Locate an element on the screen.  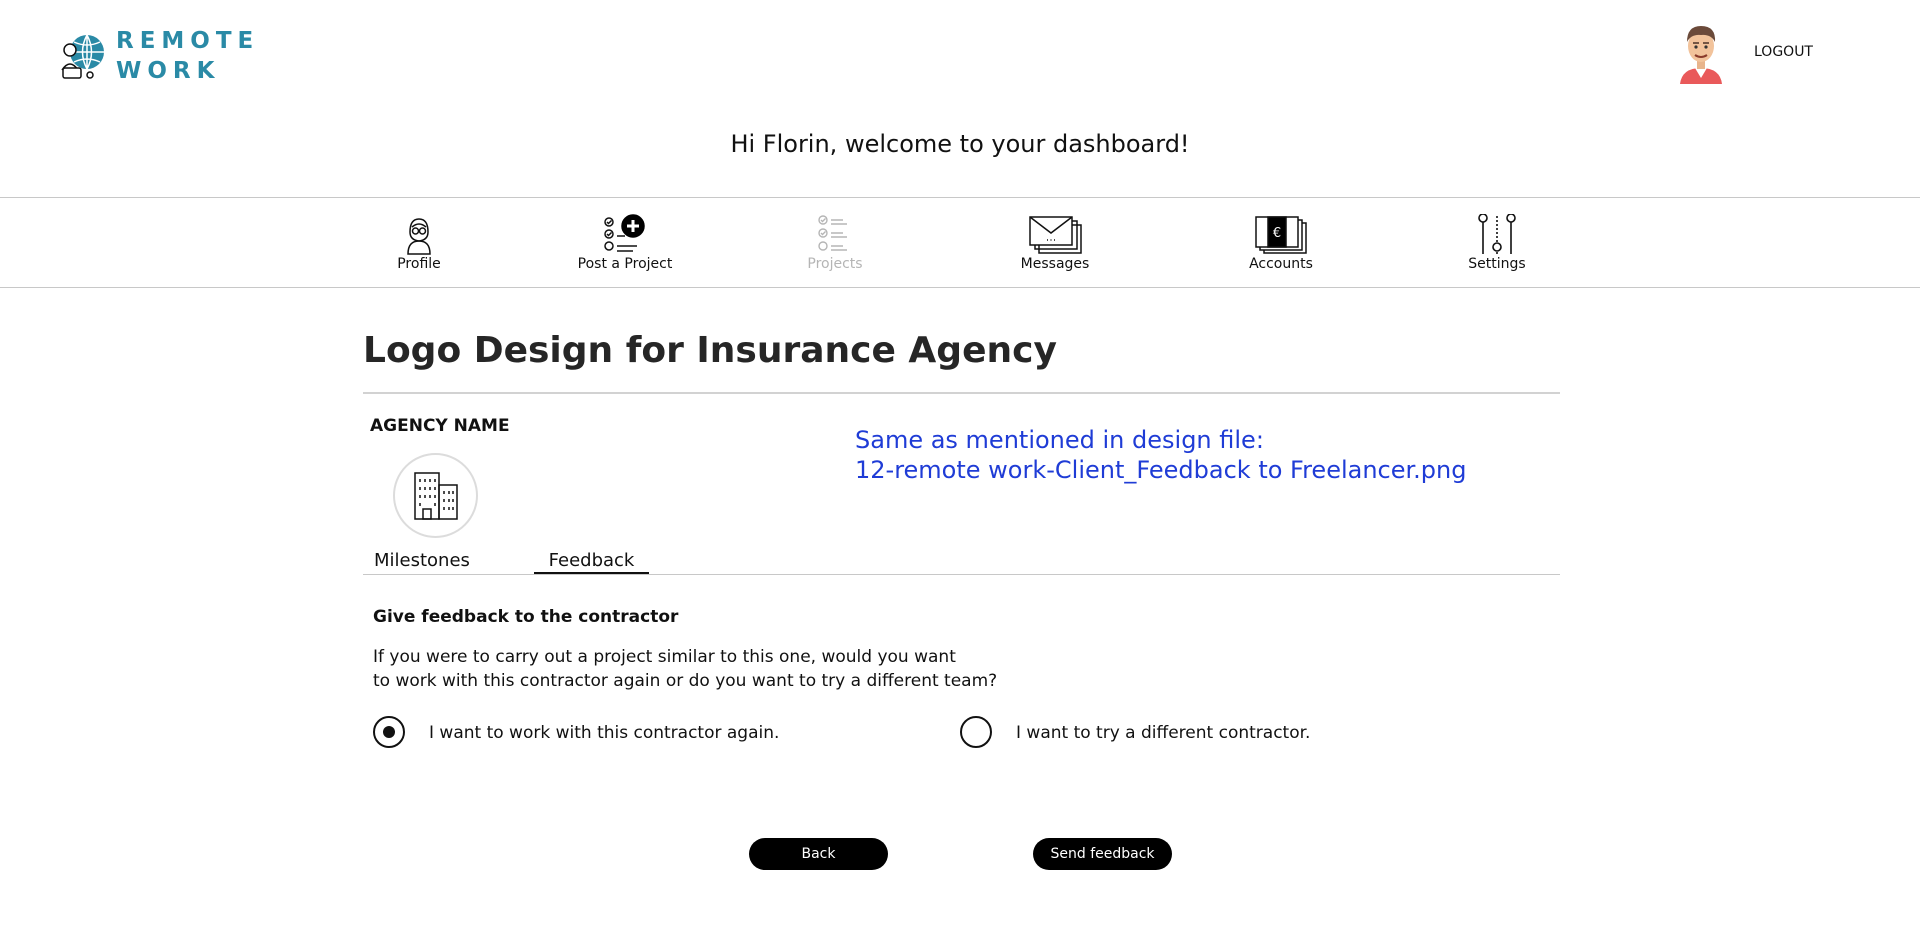
agency-name-label: AGENCY NAME is located at coordinates (440, 426).